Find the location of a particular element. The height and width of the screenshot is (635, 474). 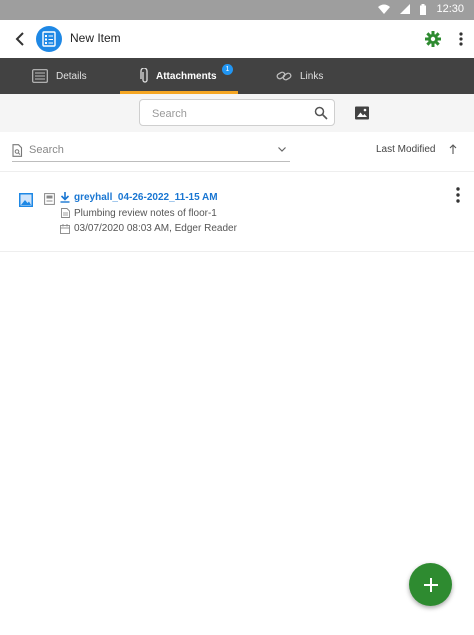

signal-icon is located at coordinates (405, 9).